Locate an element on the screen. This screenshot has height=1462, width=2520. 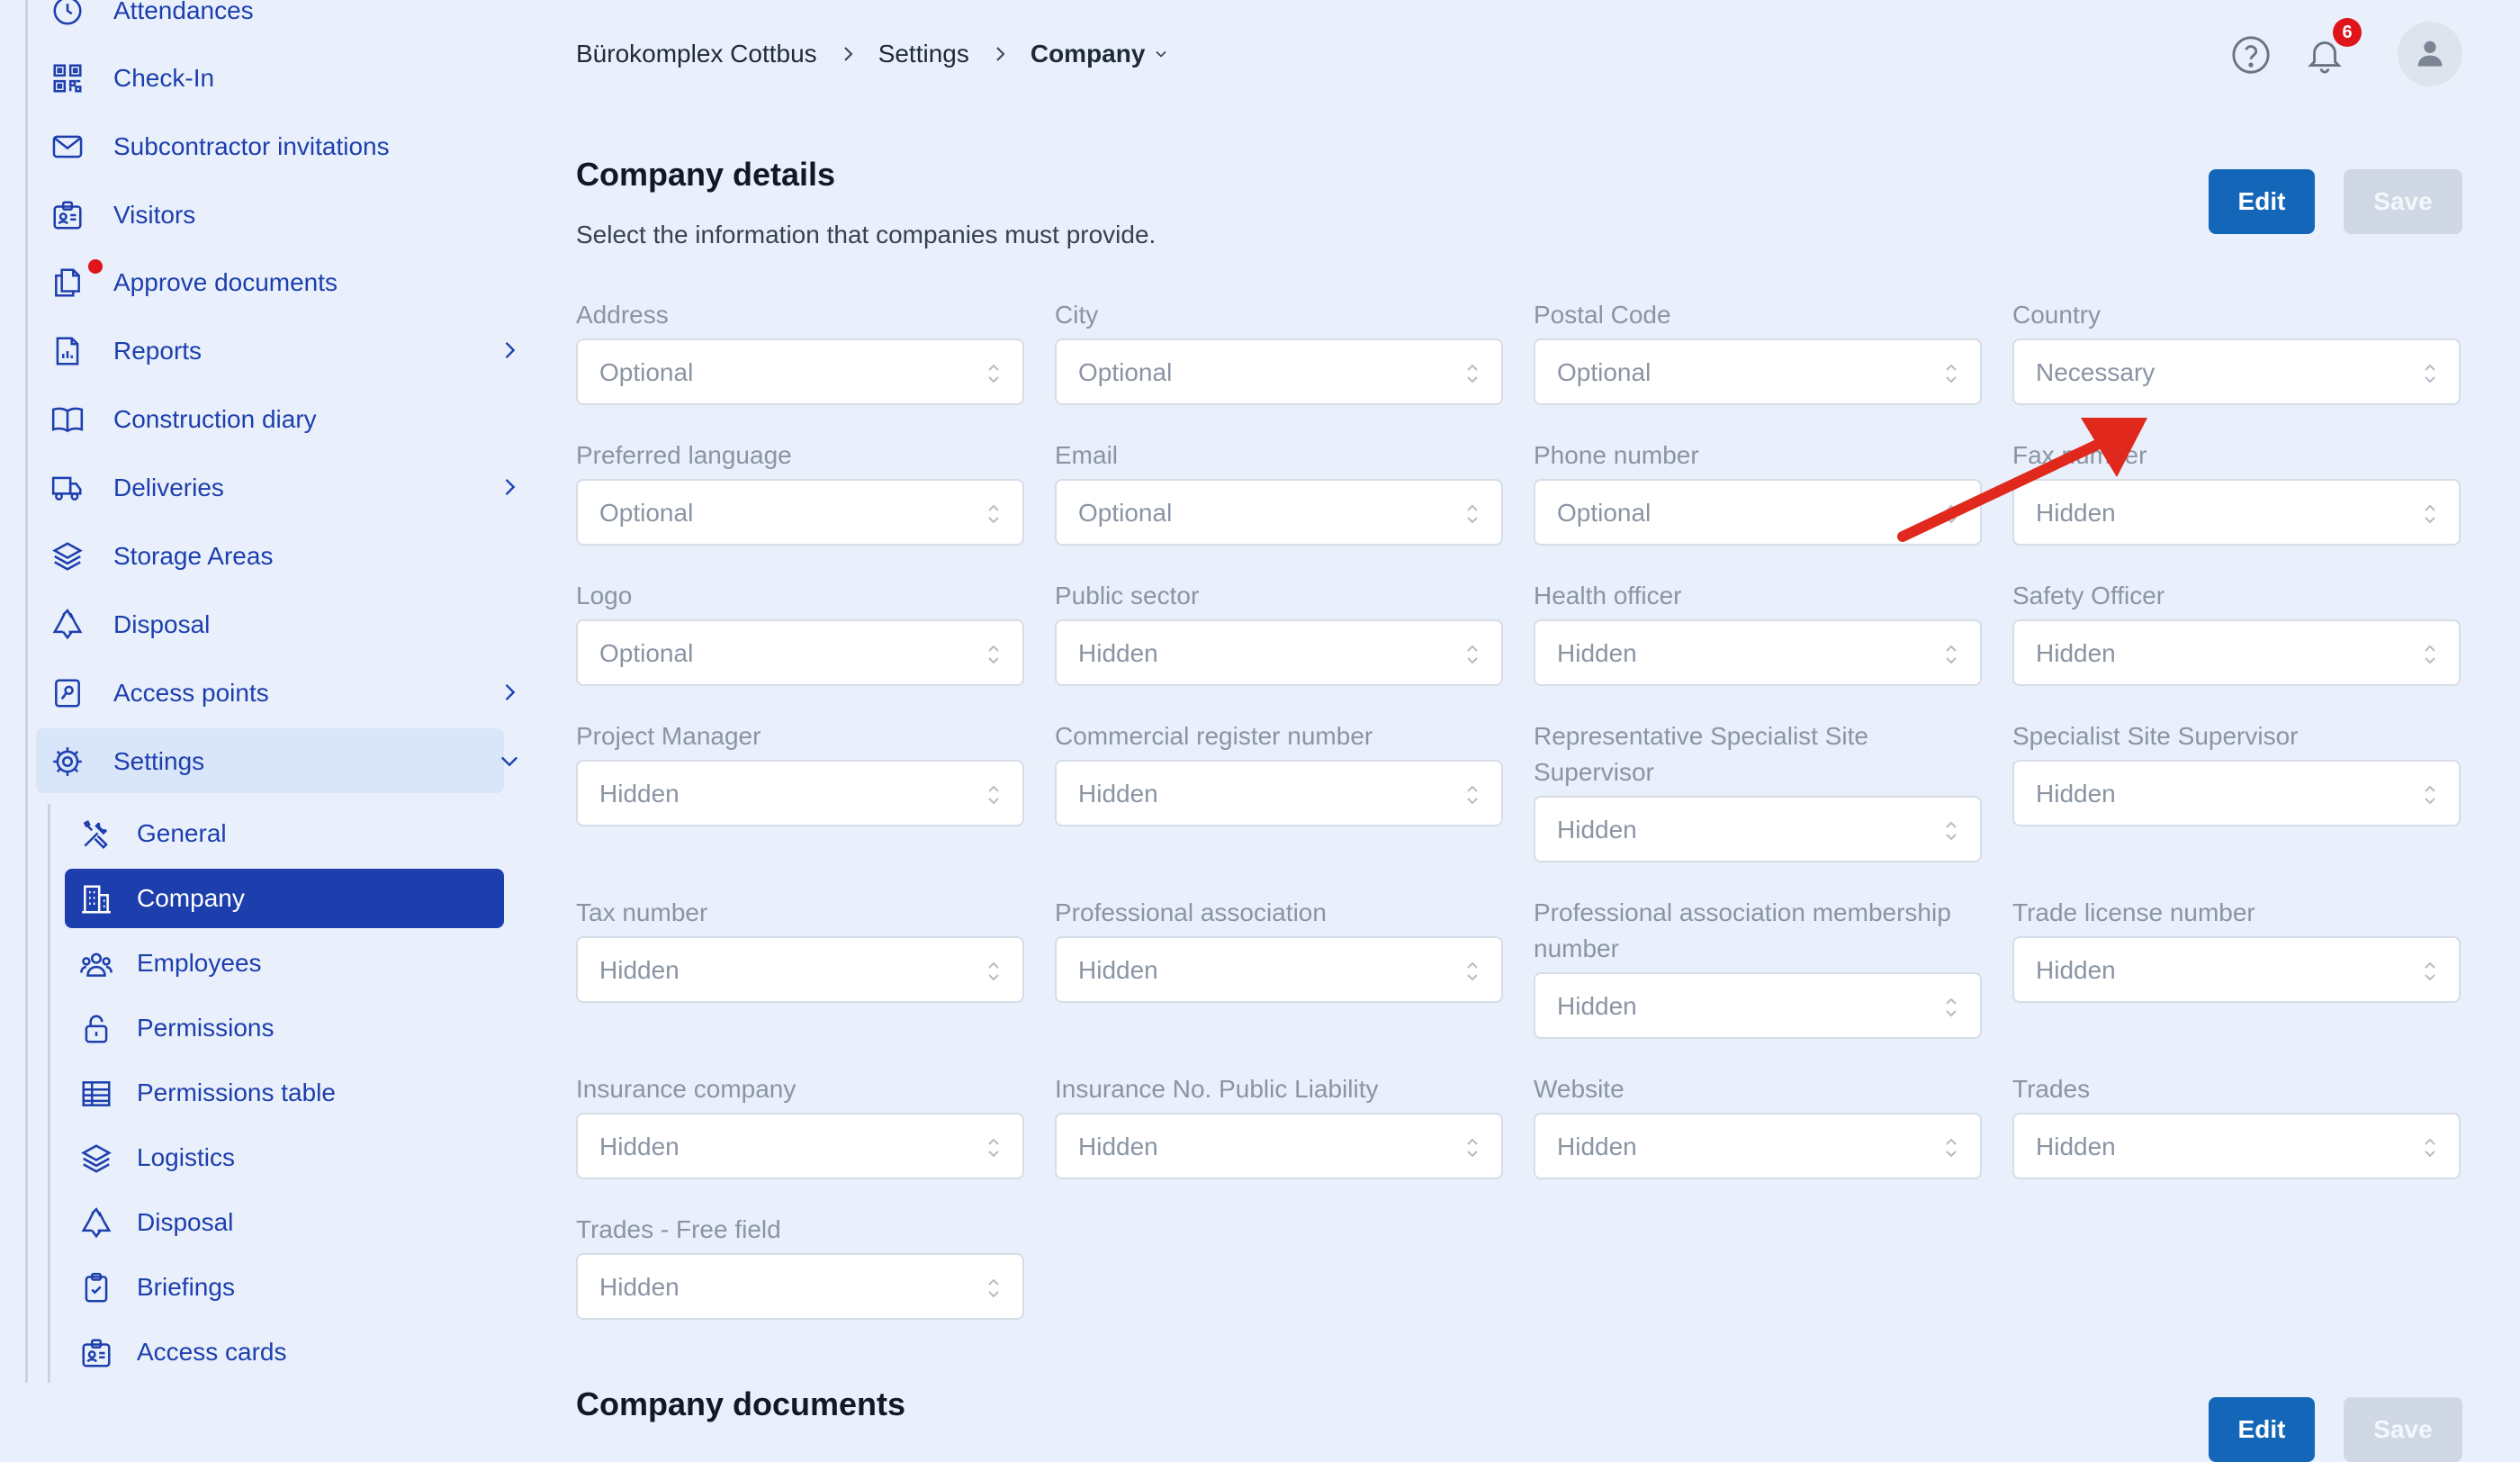
sidebar-item-storage-areas: Storage Areas is located at coordinates (270, 555).